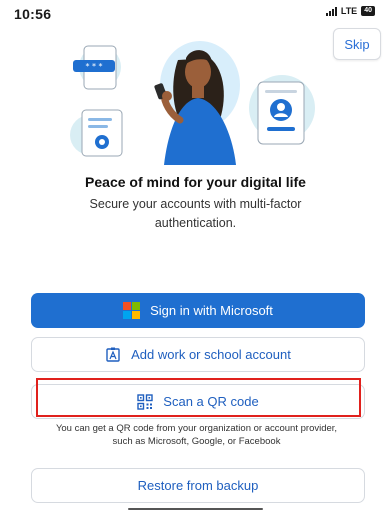  Describe the element at coordinates (113, 354) in the screenshot. I see `id-badge-icon` at that location.